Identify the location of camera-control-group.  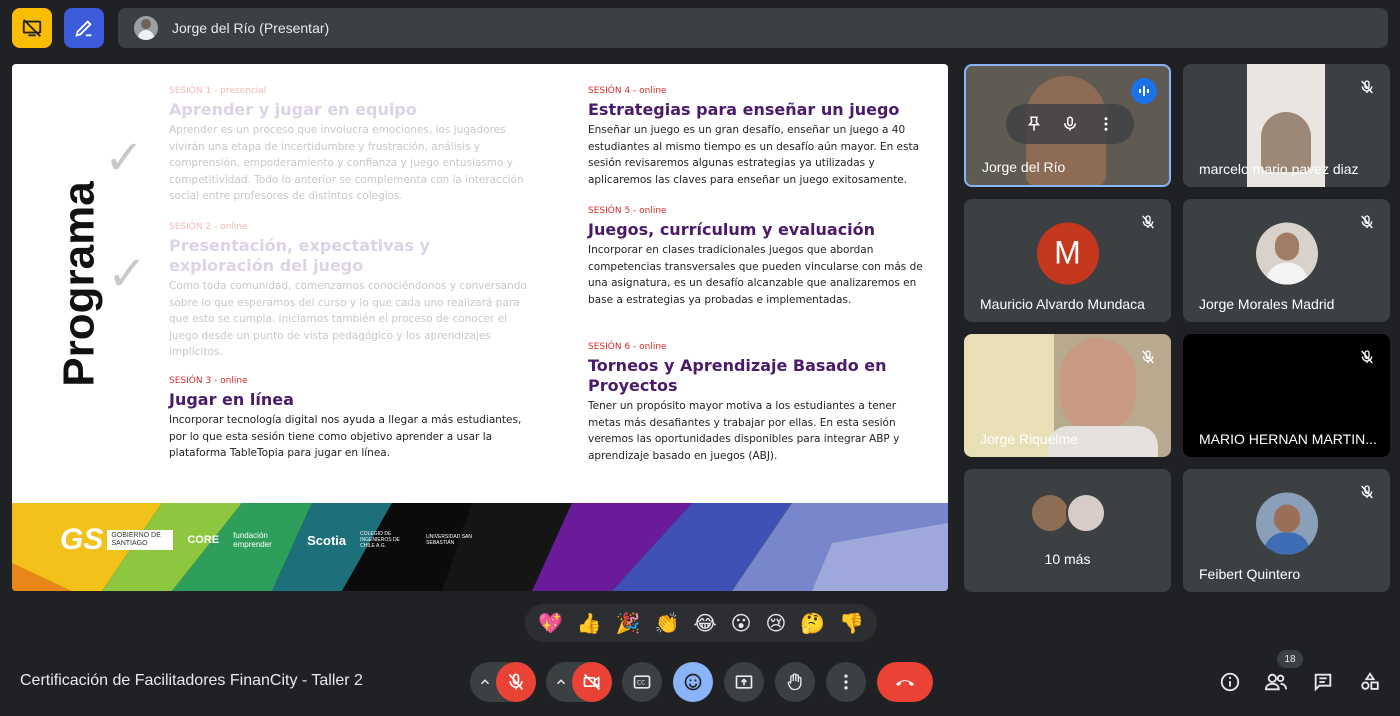
(579, 682).